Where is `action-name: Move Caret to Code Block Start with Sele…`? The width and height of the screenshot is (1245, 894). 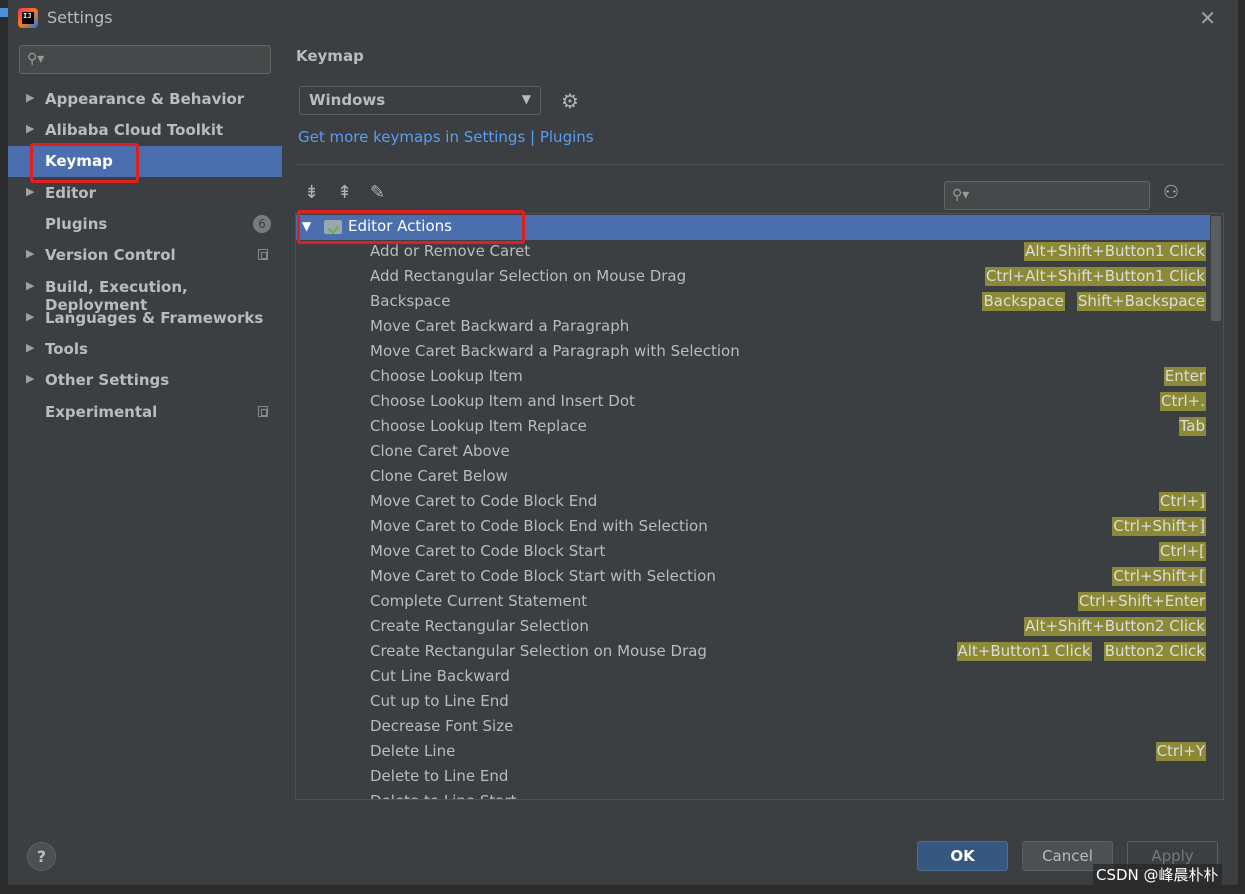 action-name: Move Caret to Code Block Start with Sele… is located at coordinates (543, 576).